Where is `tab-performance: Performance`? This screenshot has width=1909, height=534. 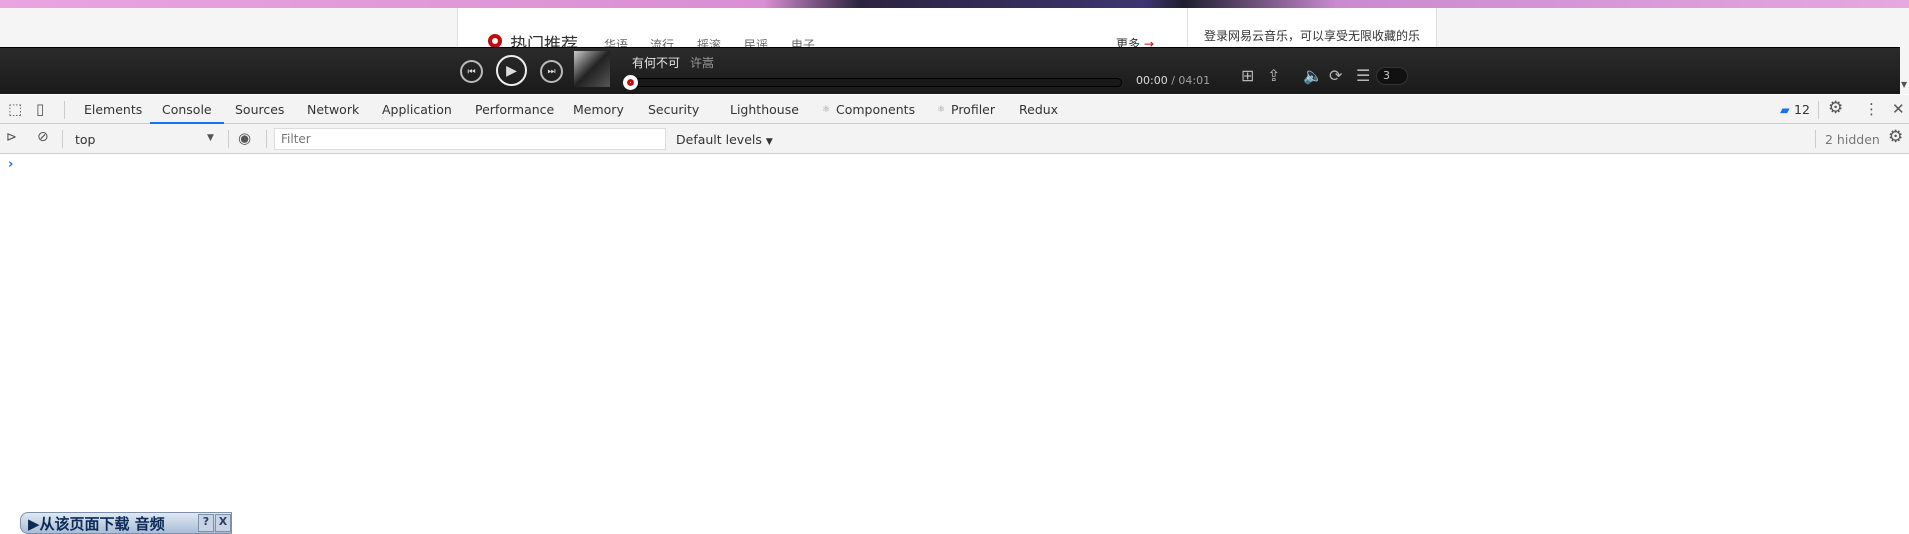 tab-performance: Performance is located at coordinates (514, 113).